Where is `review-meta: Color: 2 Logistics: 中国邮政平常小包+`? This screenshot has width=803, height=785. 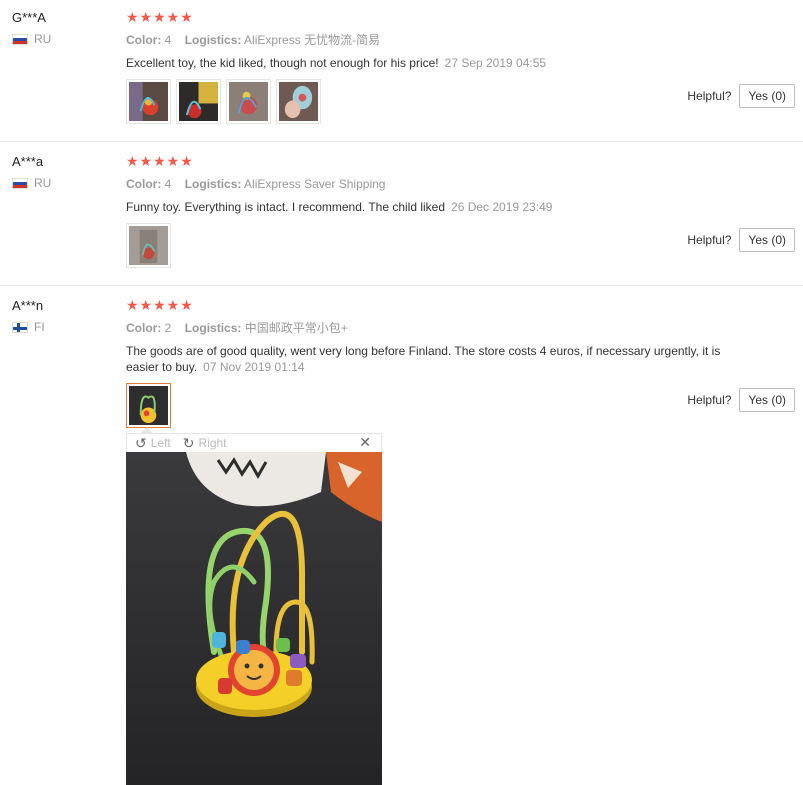
review-meta: Color: 2 Logistics: 中国邮政平常小包+ is located at coordinates (446, 328).